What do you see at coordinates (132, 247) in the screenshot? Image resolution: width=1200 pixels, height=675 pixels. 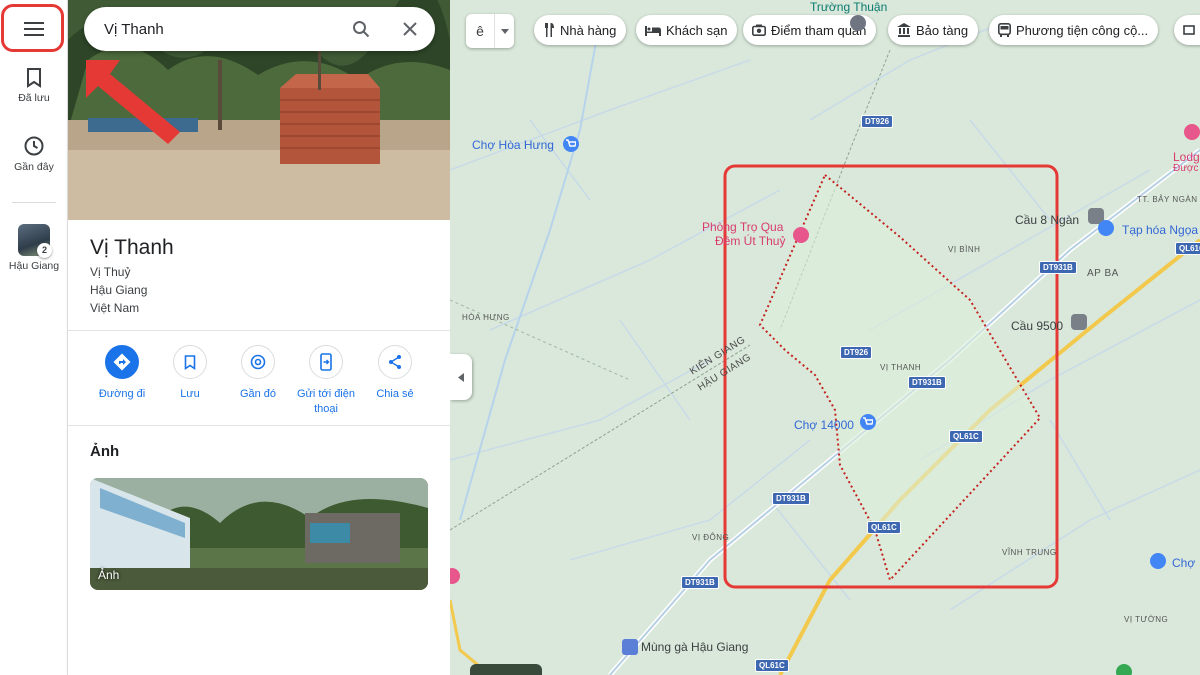 I see `place-title: Vị Thanh` at bounding box center [132, 247].